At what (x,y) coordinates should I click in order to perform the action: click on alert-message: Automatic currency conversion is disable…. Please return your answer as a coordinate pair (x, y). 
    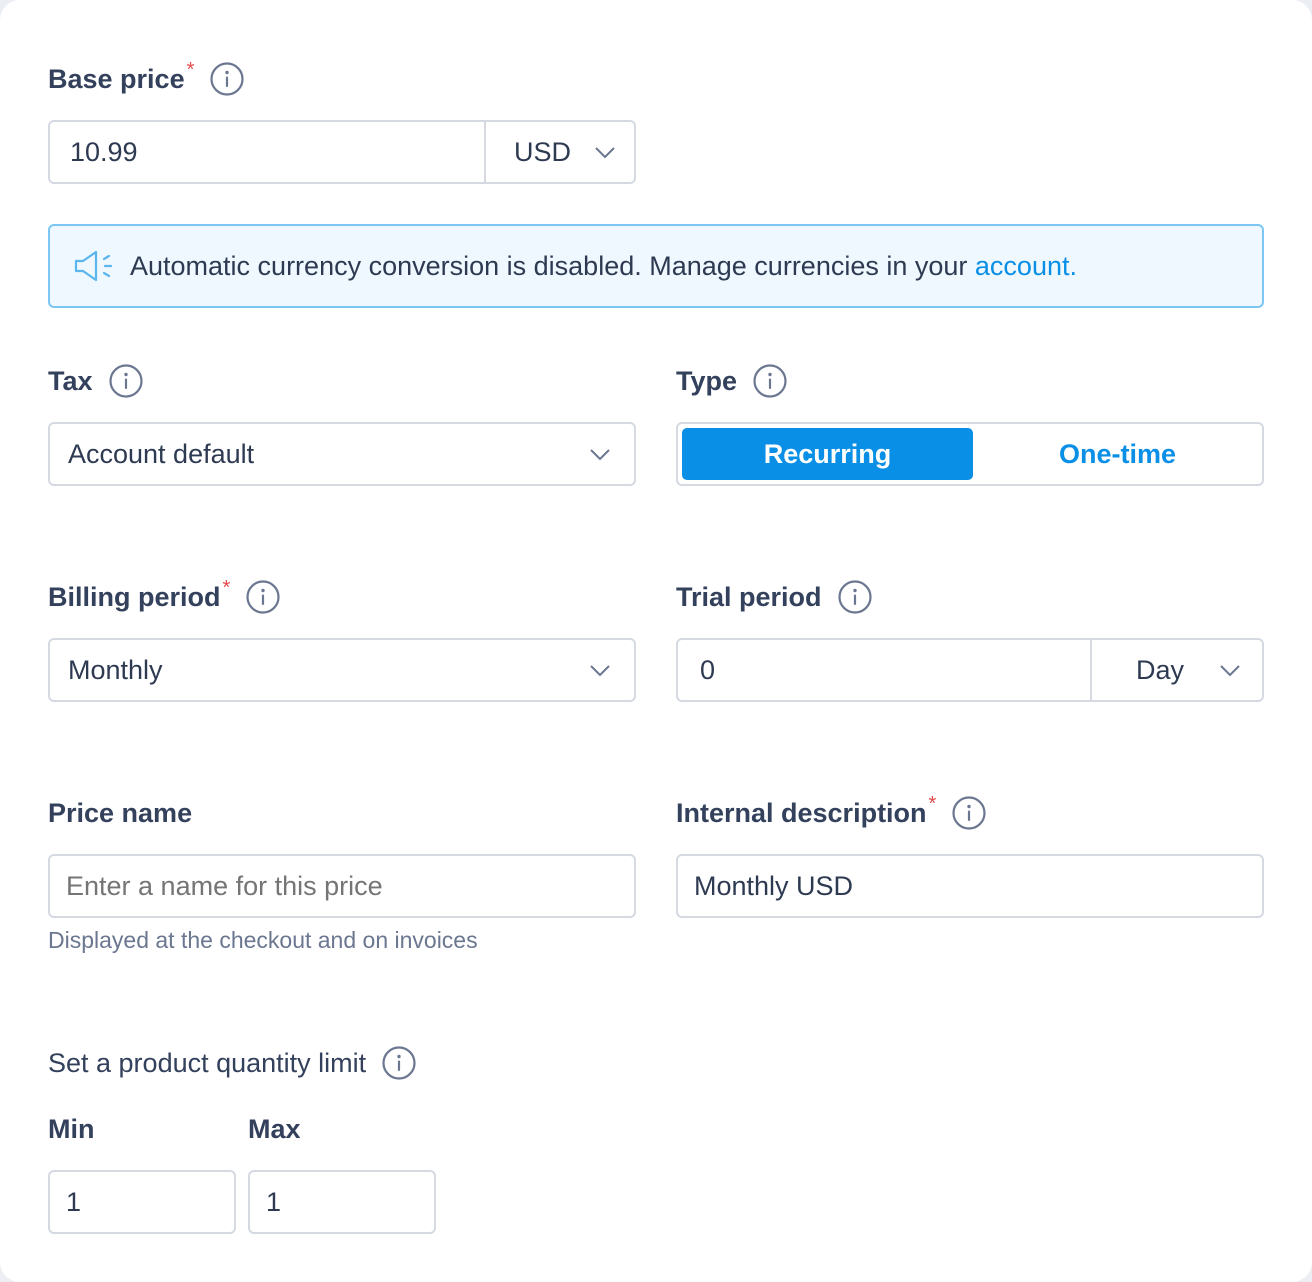
    Looking at the image, I should click on (603, 266).